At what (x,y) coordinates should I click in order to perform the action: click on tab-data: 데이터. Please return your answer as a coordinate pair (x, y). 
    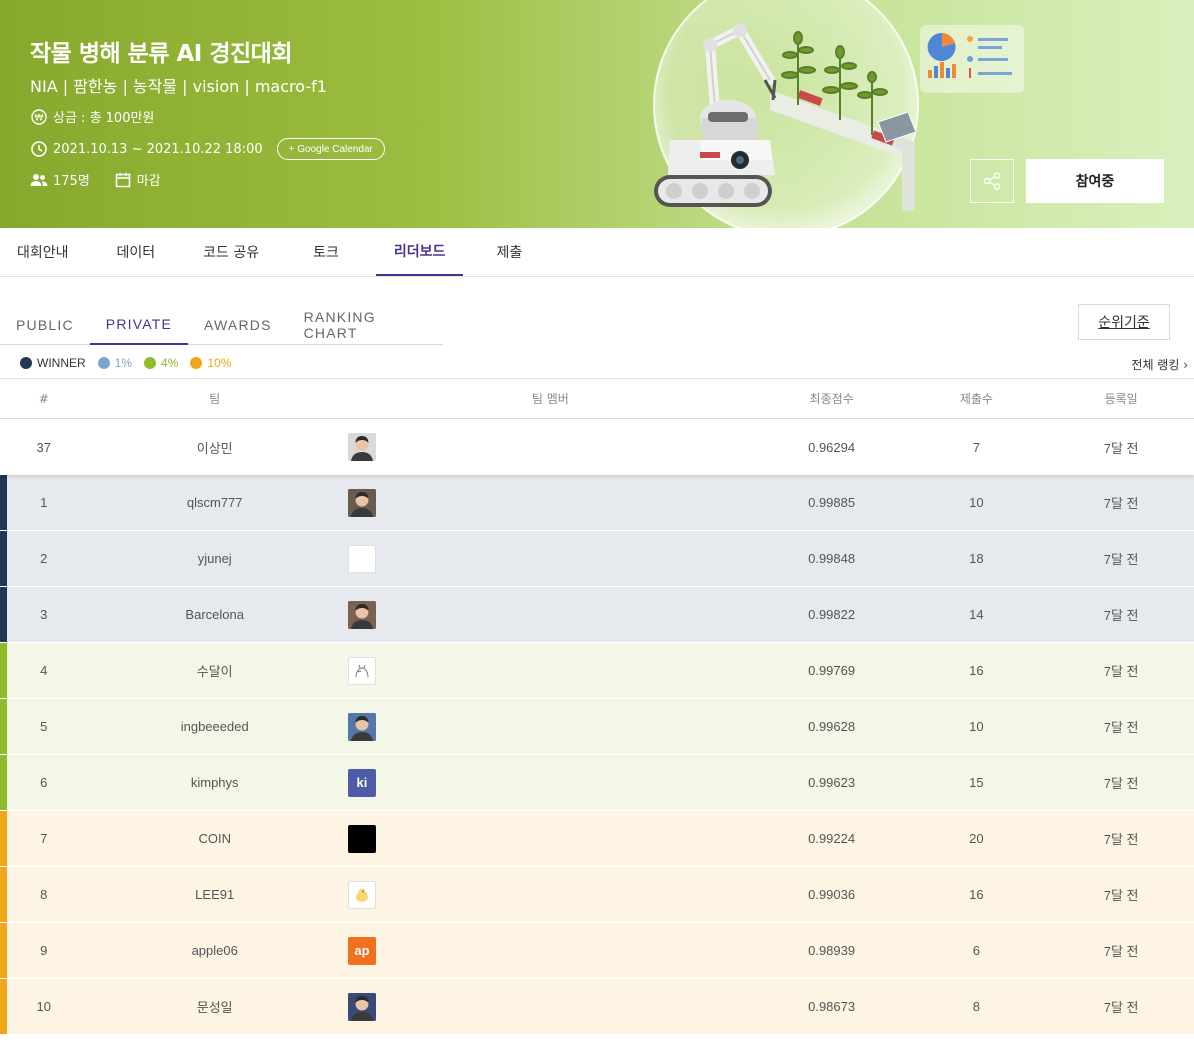
    Looking at the image, I should click on (136, 252).